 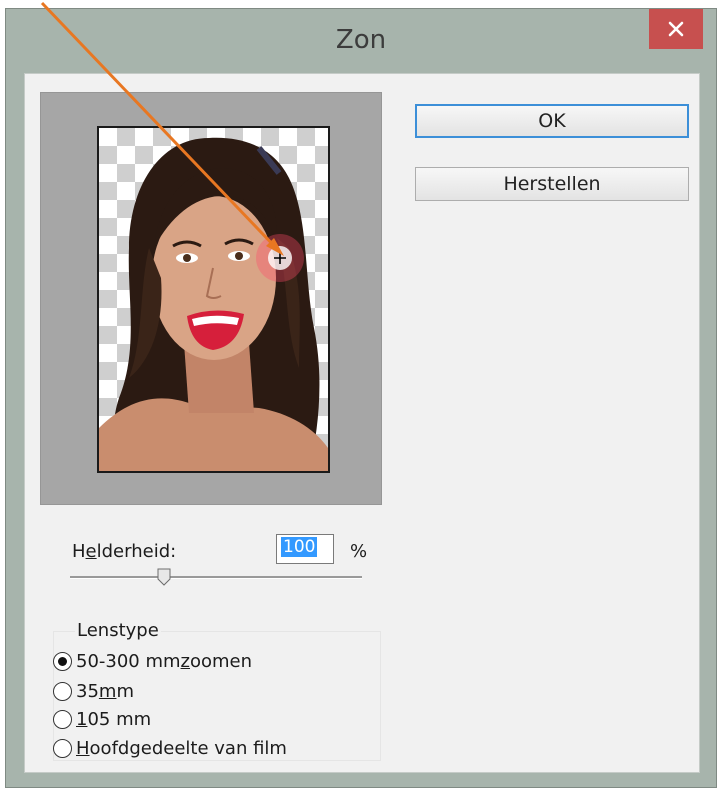 I want to click on brightness-input: 100, so click(x=305, y=549).